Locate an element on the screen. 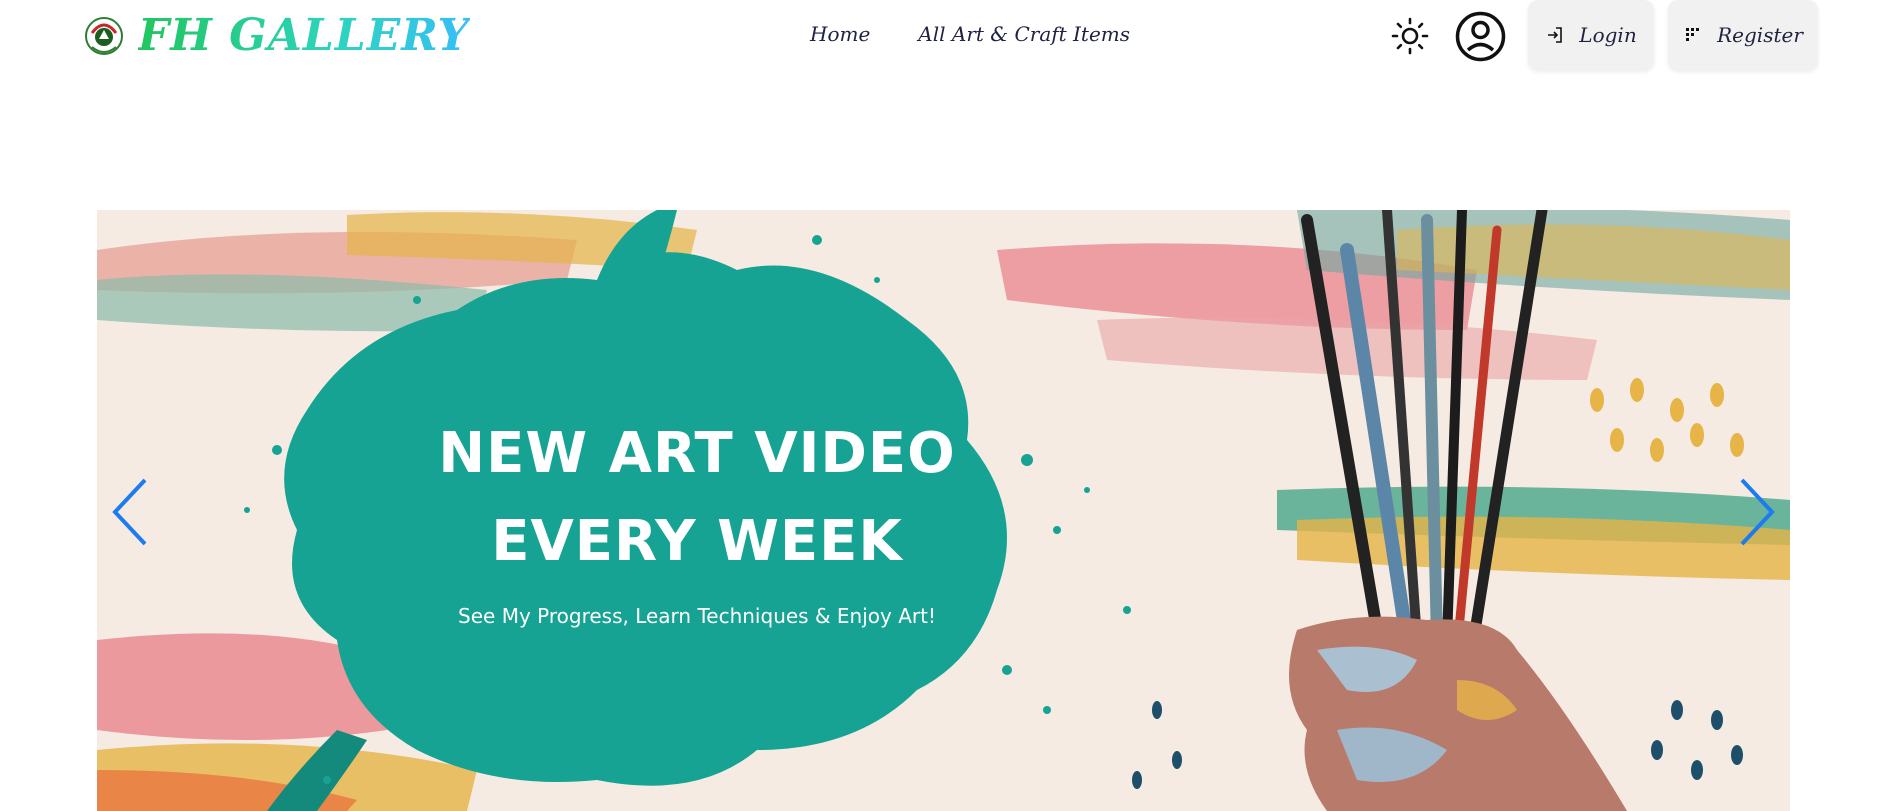  carousel-prev-button is located at coordinates (132, 512).